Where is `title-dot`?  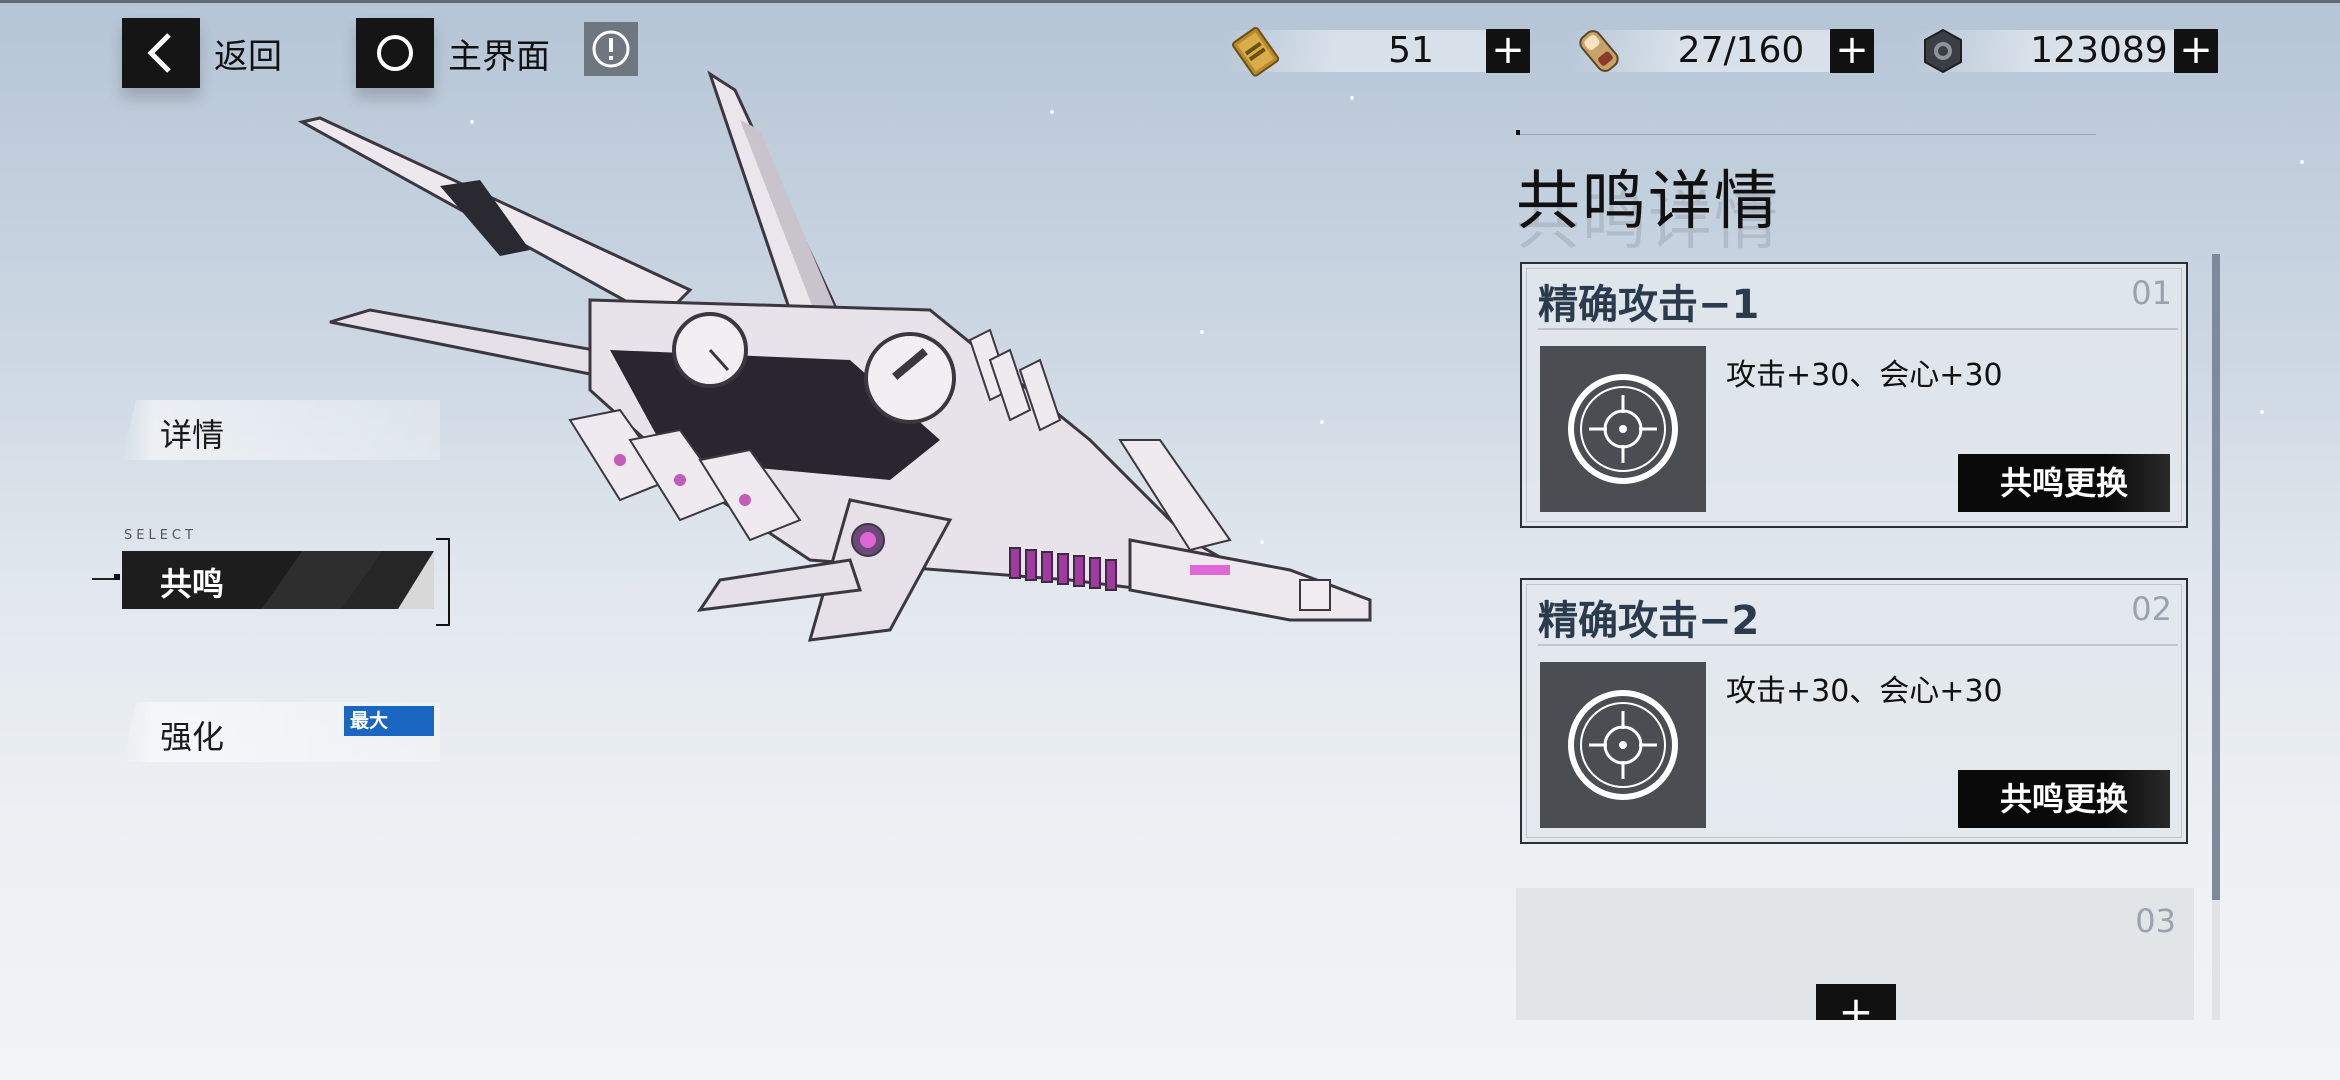
title-dot is located at coordinates (1518, 132).